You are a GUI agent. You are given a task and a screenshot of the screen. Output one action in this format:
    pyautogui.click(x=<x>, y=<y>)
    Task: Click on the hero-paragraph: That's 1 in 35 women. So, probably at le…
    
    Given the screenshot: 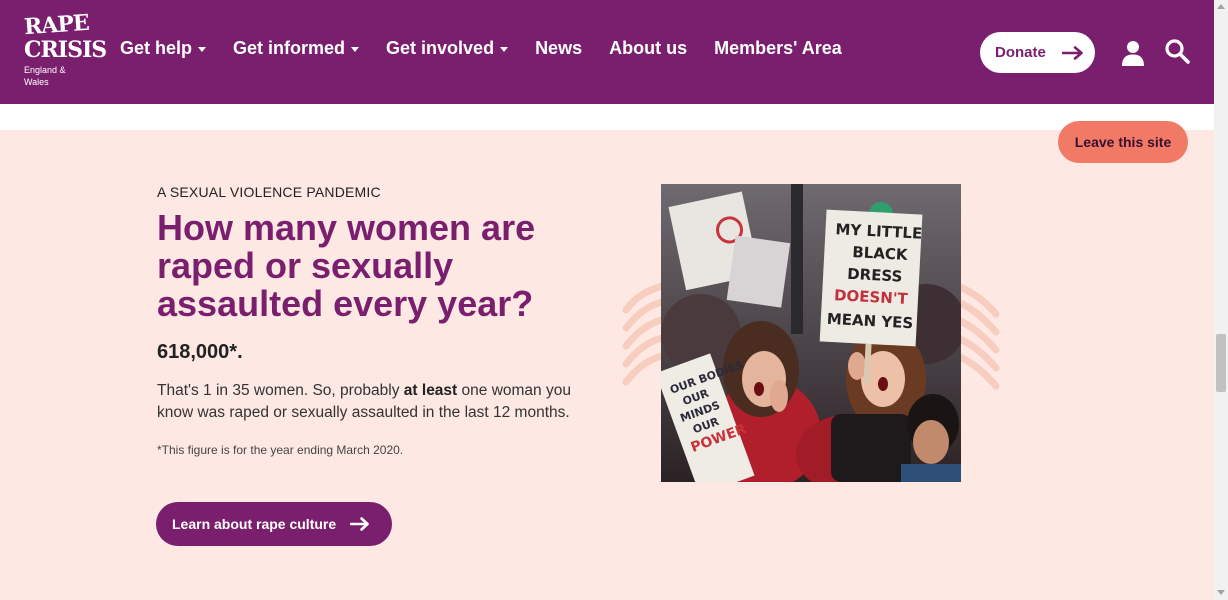 What is the action you would take?
    pyautogui.click(x=372, y=402)
    